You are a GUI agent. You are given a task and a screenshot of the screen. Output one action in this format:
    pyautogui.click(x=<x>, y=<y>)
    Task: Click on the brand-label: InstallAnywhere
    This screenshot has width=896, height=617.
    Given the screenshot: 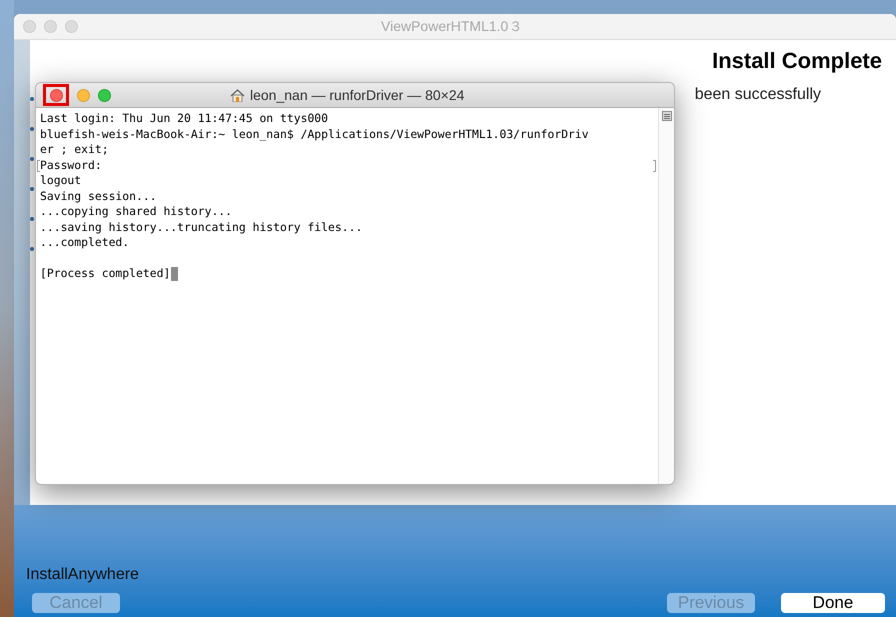 What is the action you would take?
    pyautogui.click(x=83, y=575)
    